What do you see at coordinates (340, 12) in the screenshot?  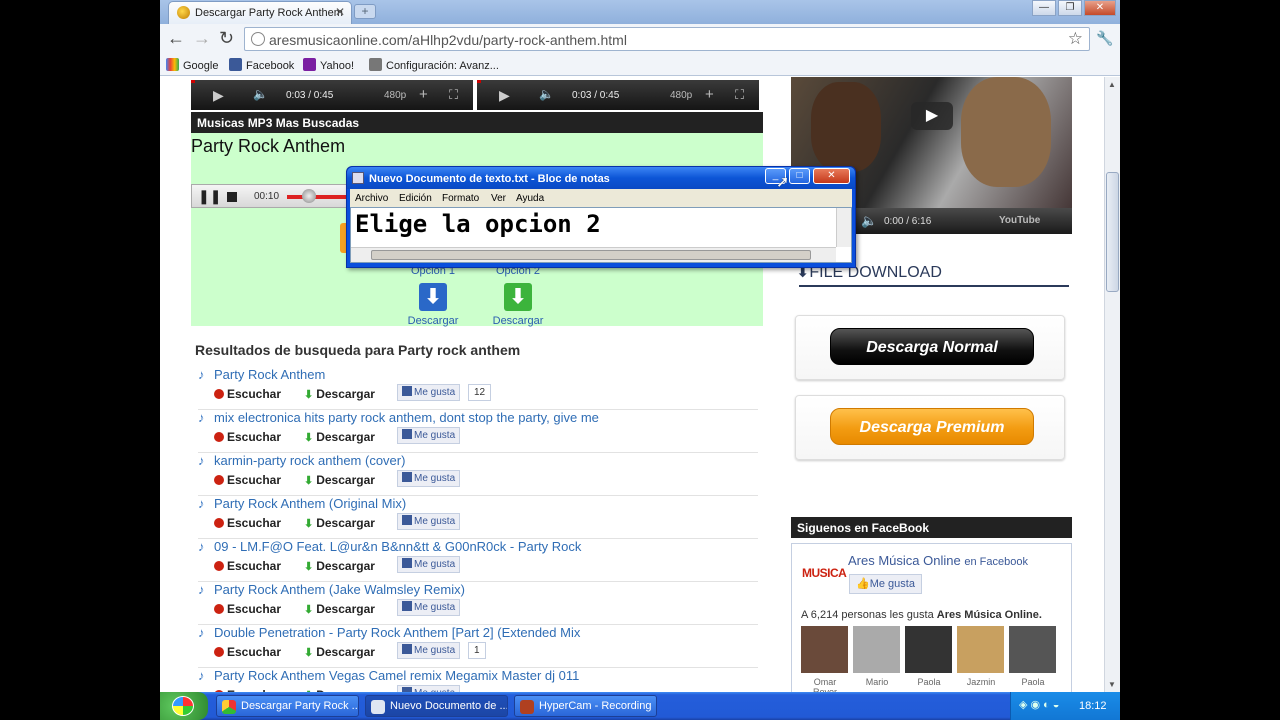 I see `tab-close-icon: ✕` at bounding box center [340, 12].